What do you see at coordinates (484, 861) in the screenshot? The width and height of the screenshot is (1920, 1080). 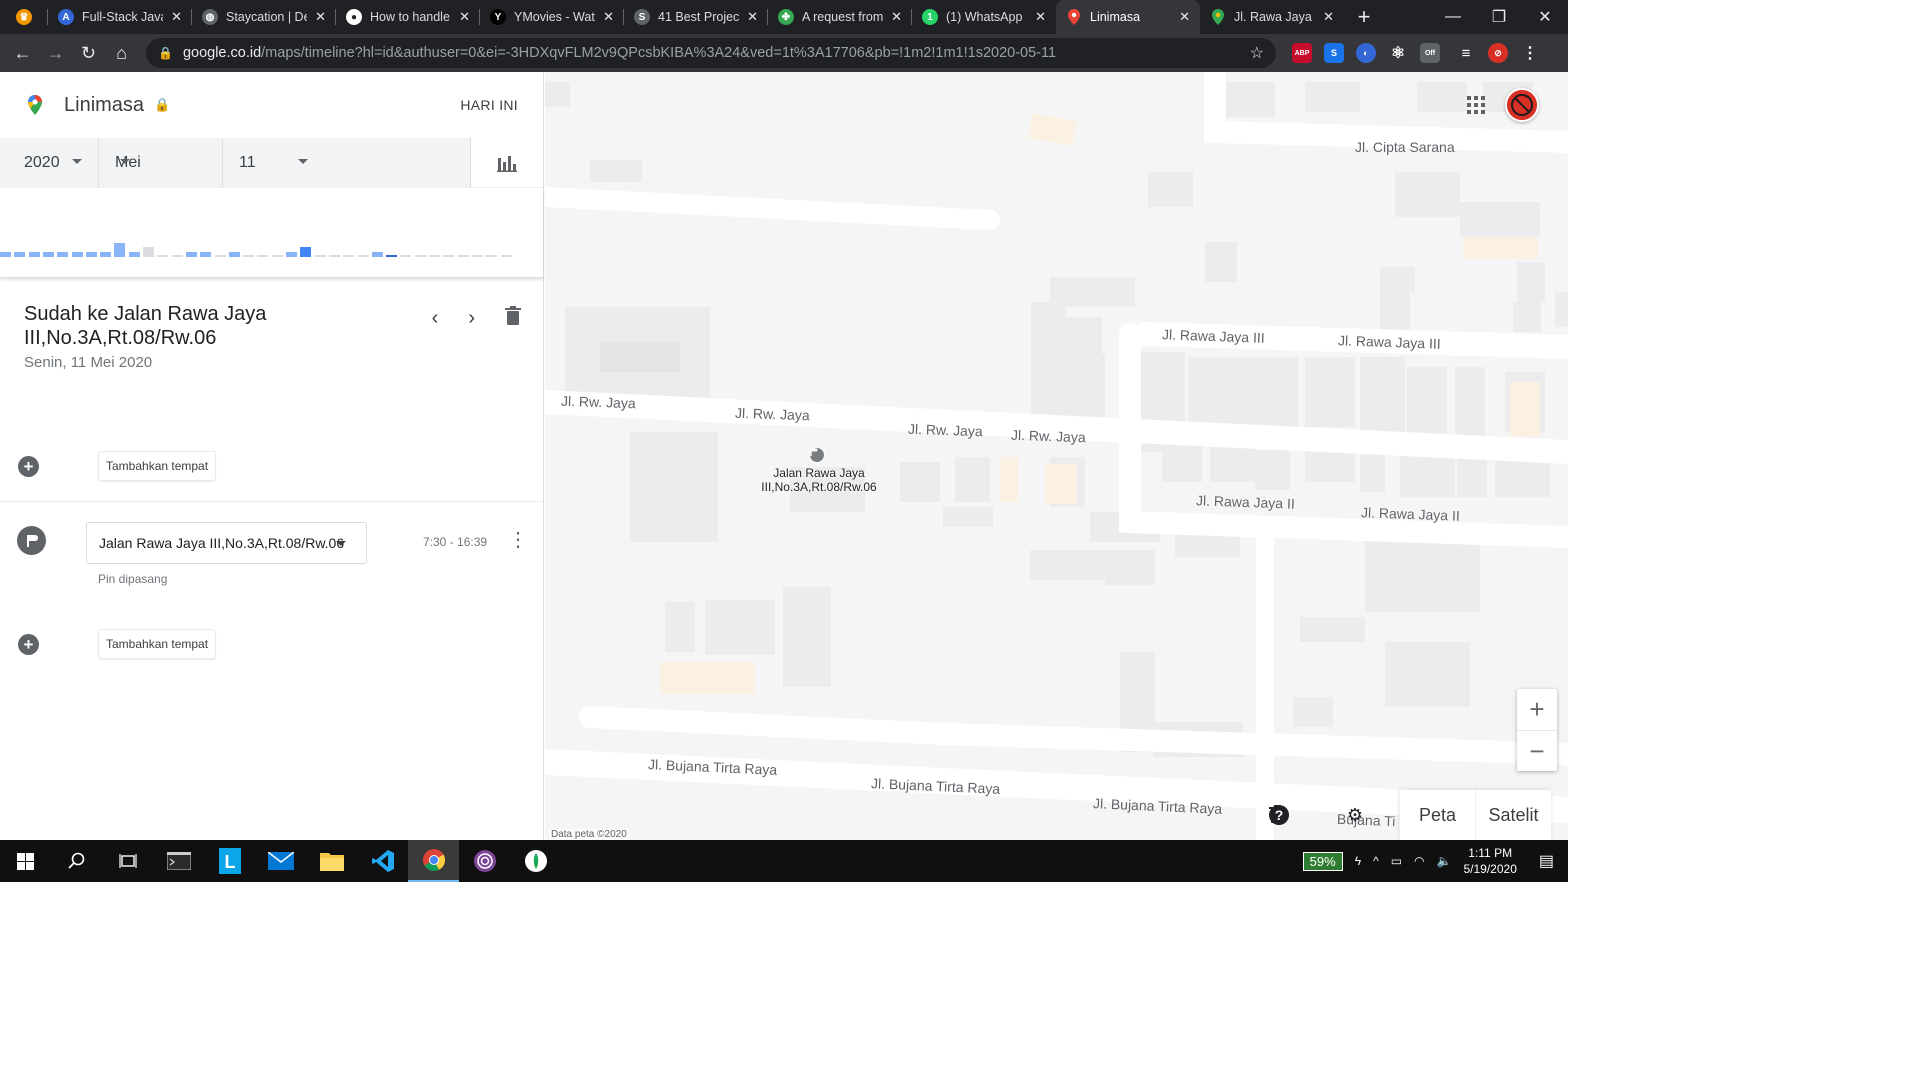 I see `tor-browser-icon` at bounding box center [484, 861].